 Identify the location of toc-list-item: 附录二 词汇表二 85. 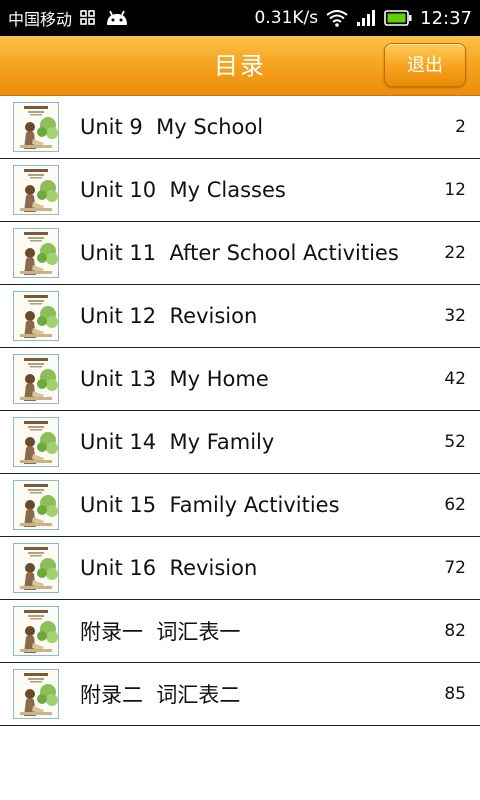
(240, 694).